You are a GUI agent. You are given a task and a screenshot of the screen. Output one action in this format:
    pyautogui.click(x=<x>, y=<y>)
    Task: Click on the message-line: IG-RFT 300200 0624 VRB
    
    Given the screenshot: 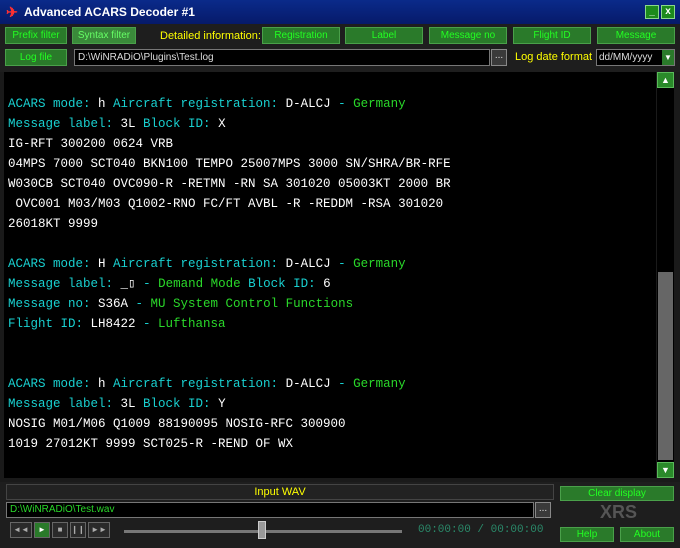 What is the action you would take?
    pyautogui.click(x=332, y=144)
    